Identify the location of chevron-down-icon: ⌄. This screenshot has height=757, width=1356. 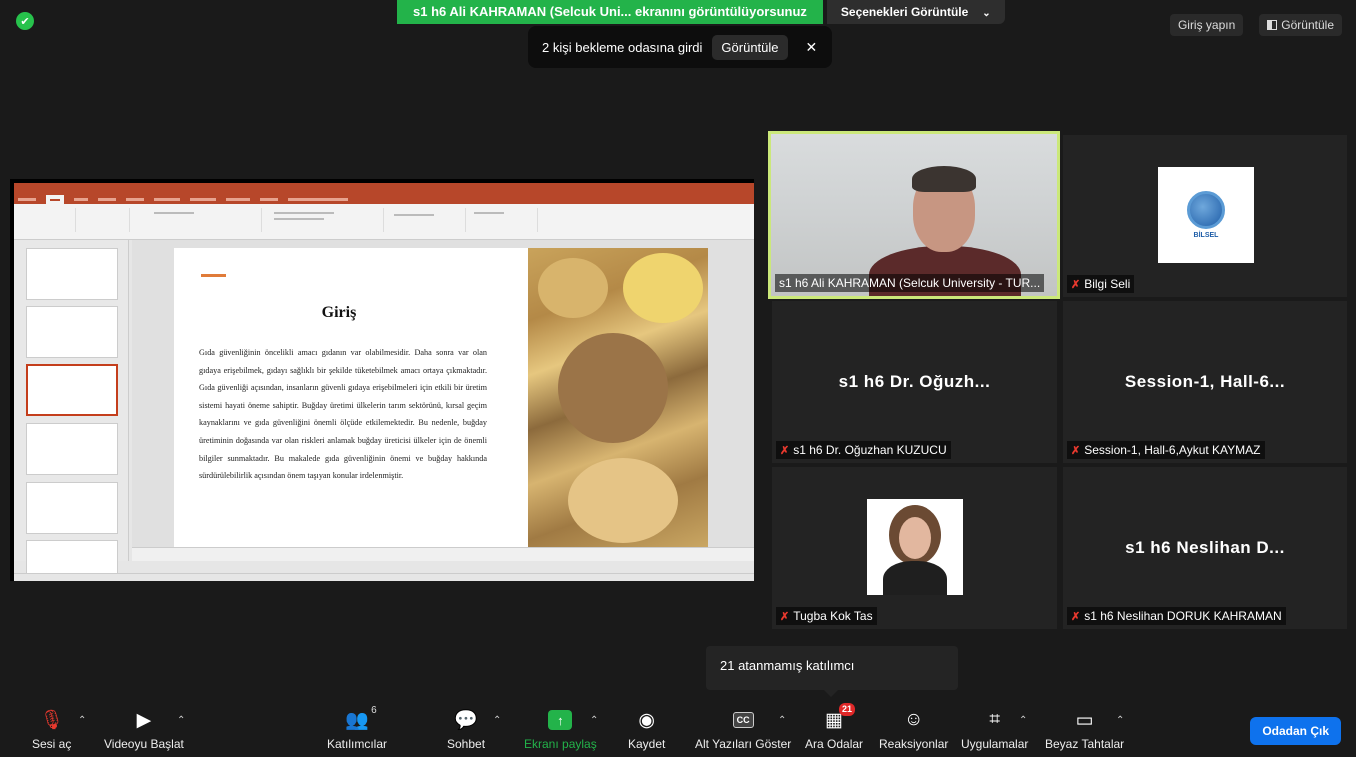
(986, 13).